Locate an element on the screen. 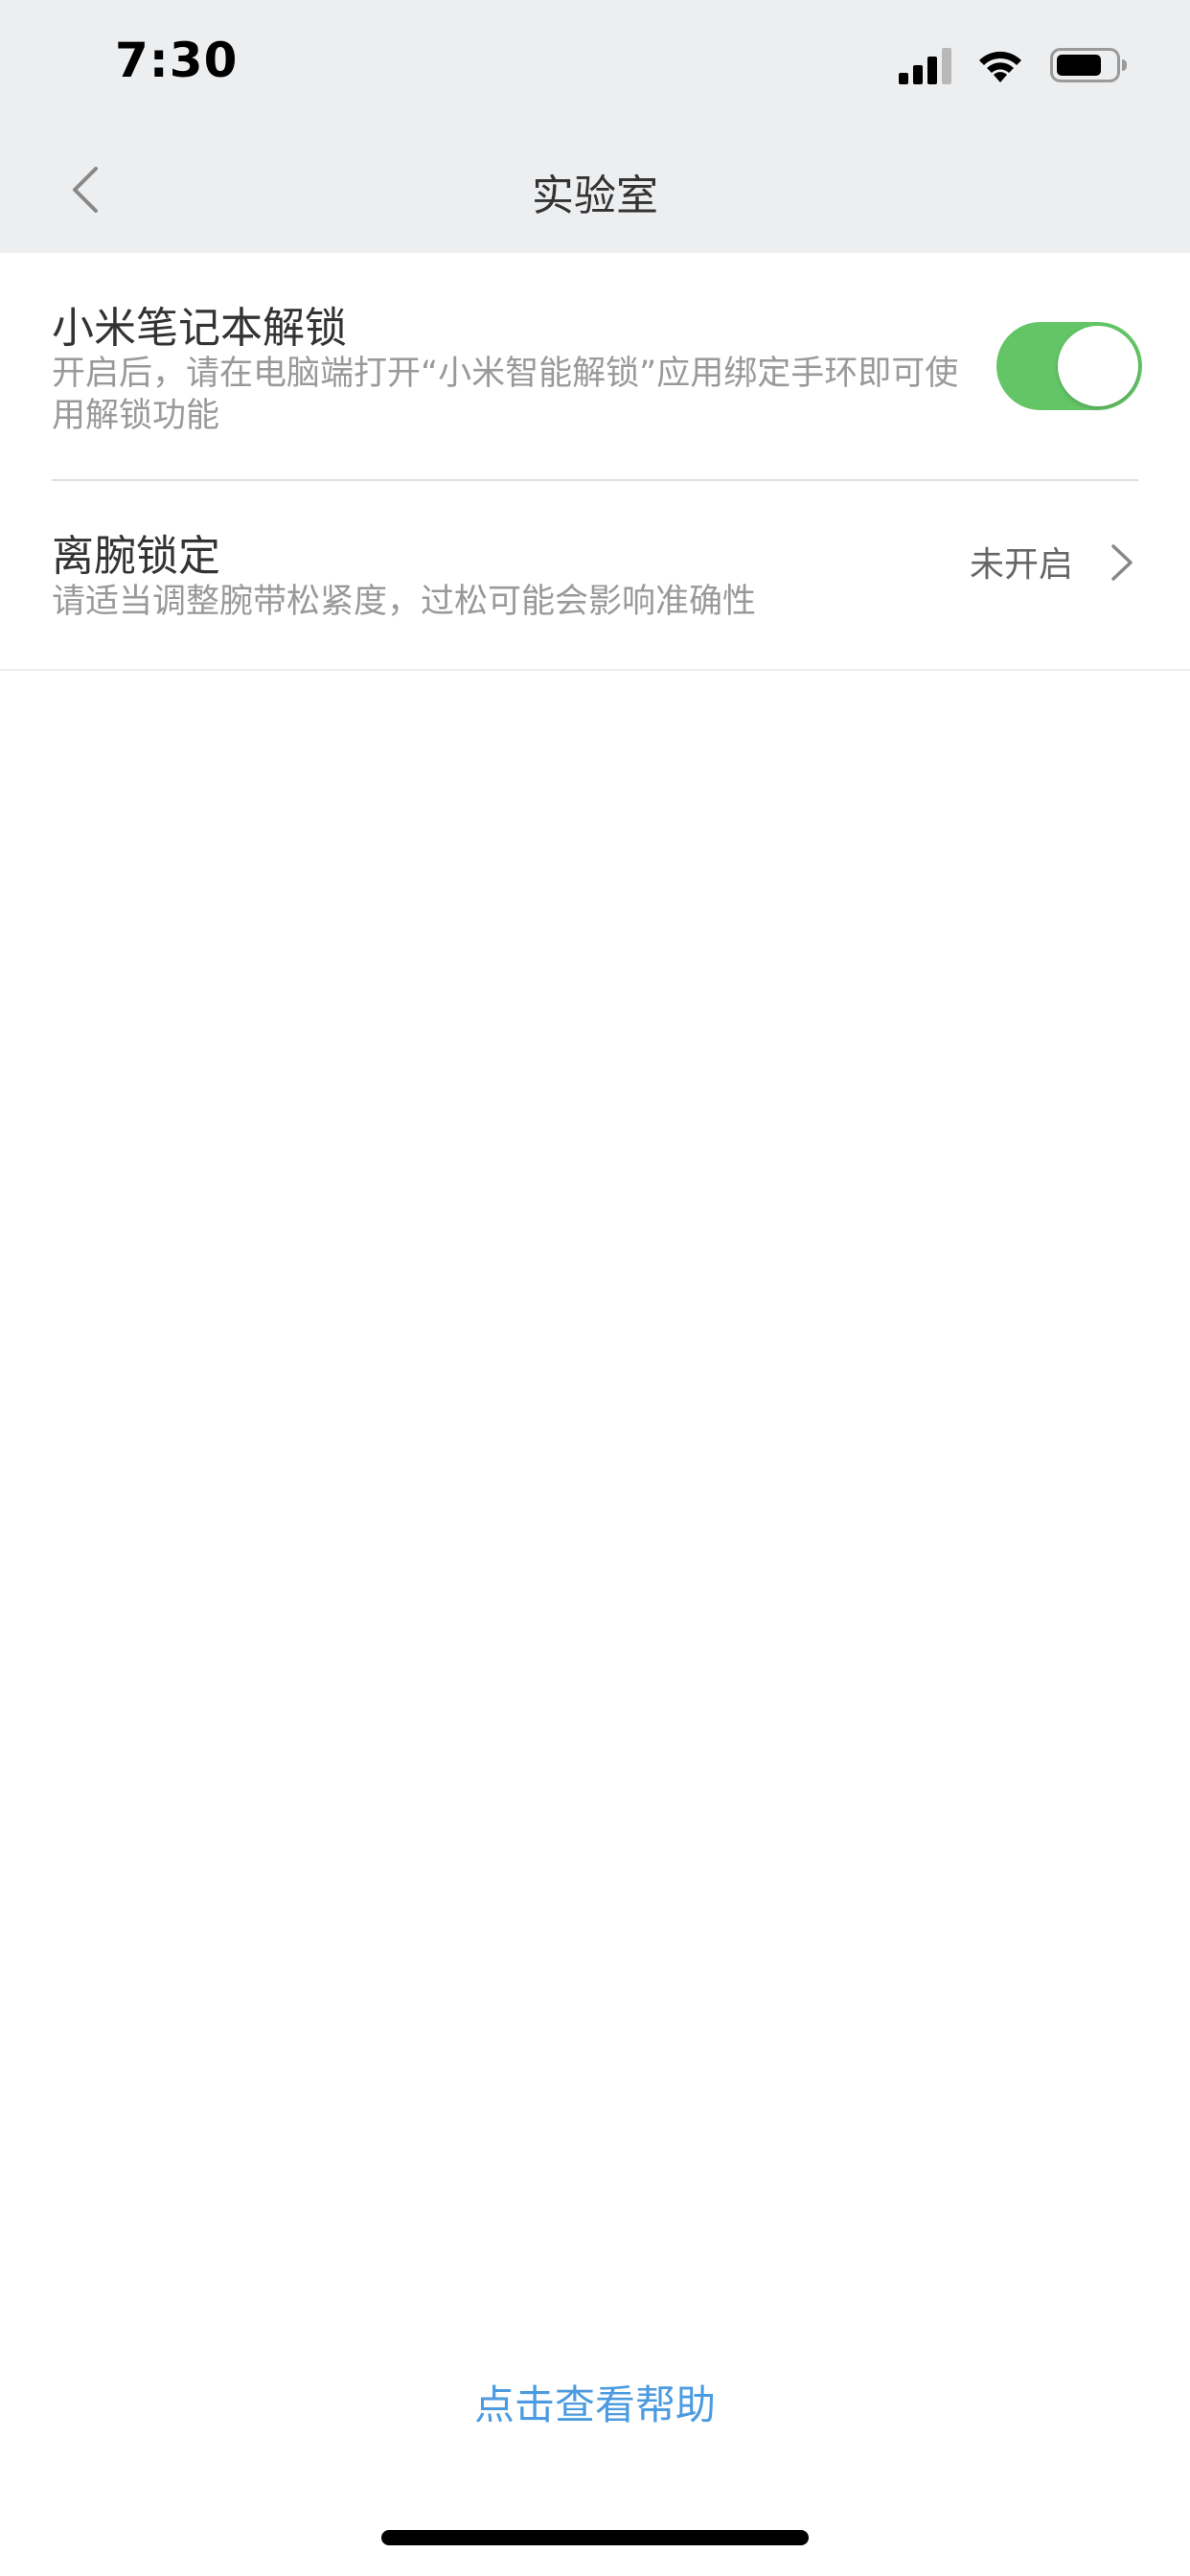 This screenshot has height=2576, width=1190. laptop-unlock-description: 开启后，请在电脑端打开“小米智能解锁”应用绑定手环即可使用解锁功能 is located at coordinates (506, 395).